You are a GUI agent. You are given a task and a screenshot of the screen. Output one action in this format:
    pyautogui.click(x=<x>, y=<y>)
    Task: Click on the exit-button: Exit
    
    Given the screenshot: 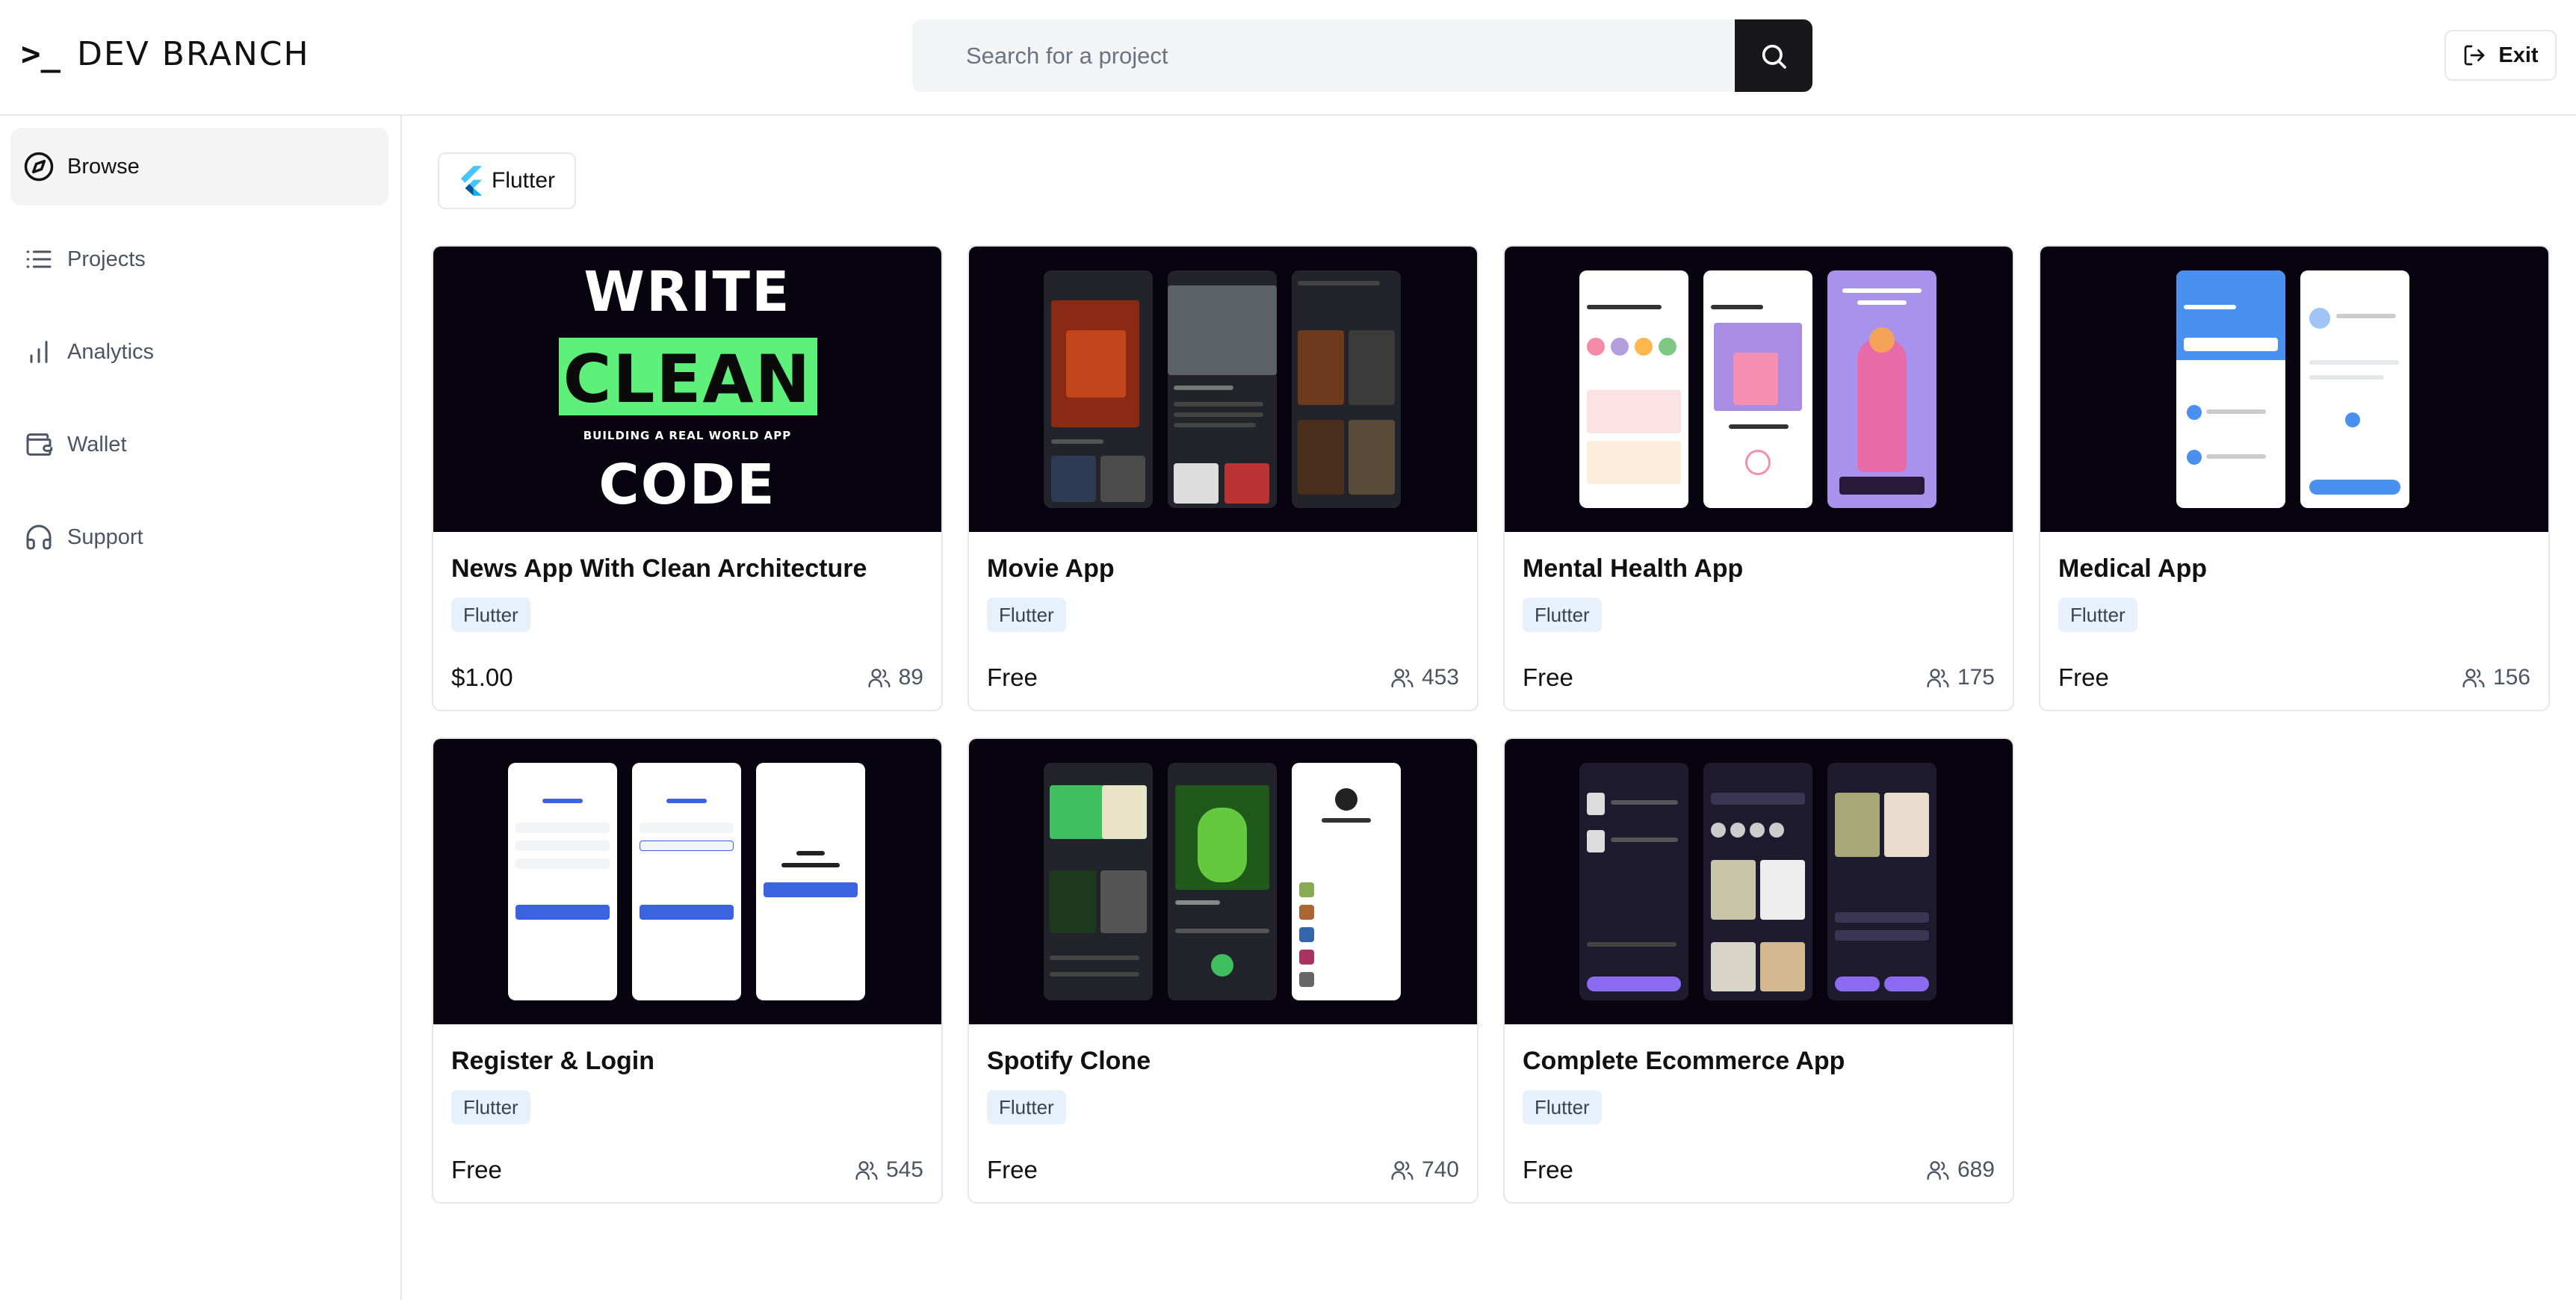 What is the action you would take?
    pyautogui.click(x=2501, y=55)
    